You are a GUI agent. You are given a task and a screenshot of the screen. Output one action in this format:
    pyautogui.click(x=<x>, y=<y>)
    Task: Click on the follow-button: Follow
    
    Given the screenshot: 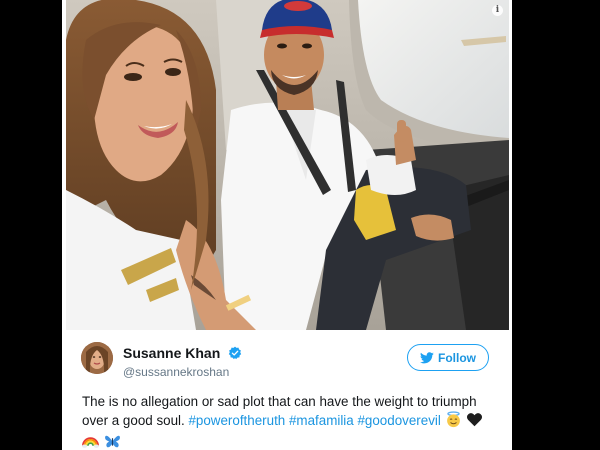 What is the action you would take?
    pyautogui.click(x=448, y=357)
    